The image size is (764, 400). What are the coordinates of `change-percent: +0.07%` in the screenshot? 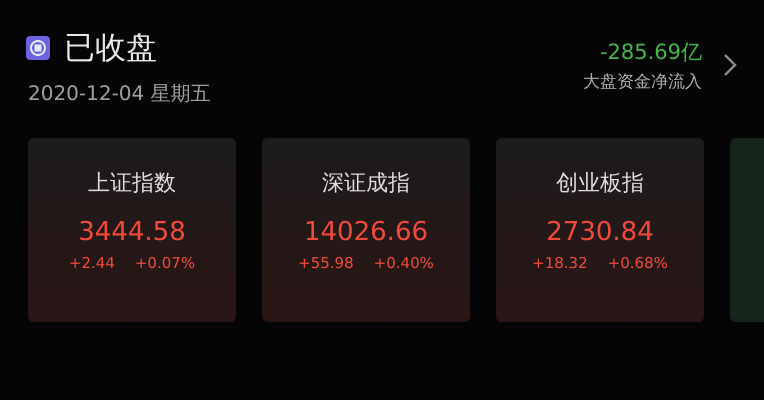 It's located at (165, 263).